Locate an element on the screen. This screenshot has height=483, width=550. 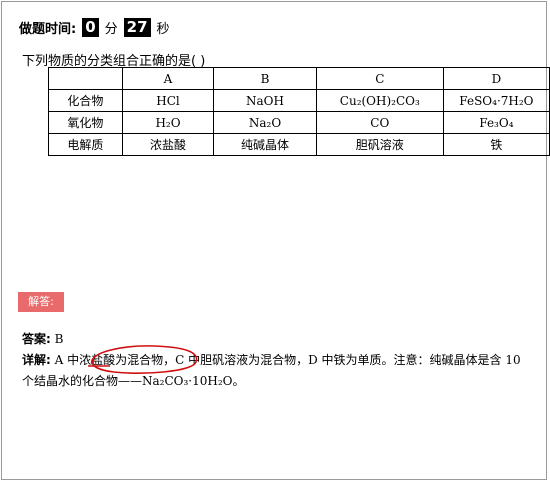
table-cell: 胆矾溶液 is located at coordinates (379, 144).